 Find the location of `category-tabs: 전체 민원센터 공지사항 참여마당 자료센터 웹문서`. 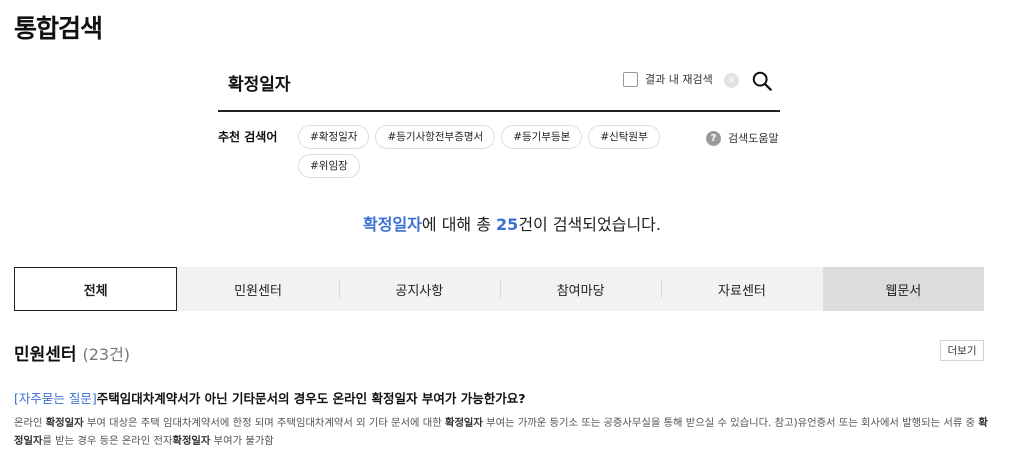

category-tabs: 전체 민원센터 공지사항 참여마당 자료센터 웹문서 is located at coordinates (499, 289).